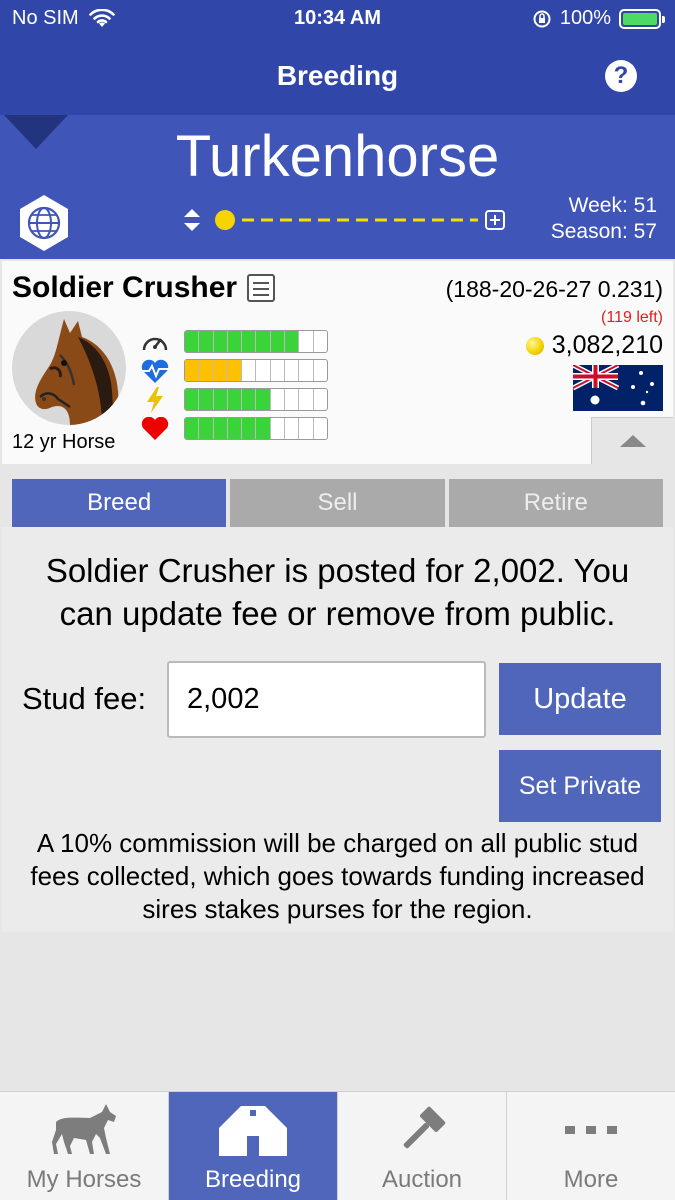 The width and height of the screenshot is (675, 1200). Describe the element at coordinates (345, 220) in the screenshot. I see `season-timeline` at that location.